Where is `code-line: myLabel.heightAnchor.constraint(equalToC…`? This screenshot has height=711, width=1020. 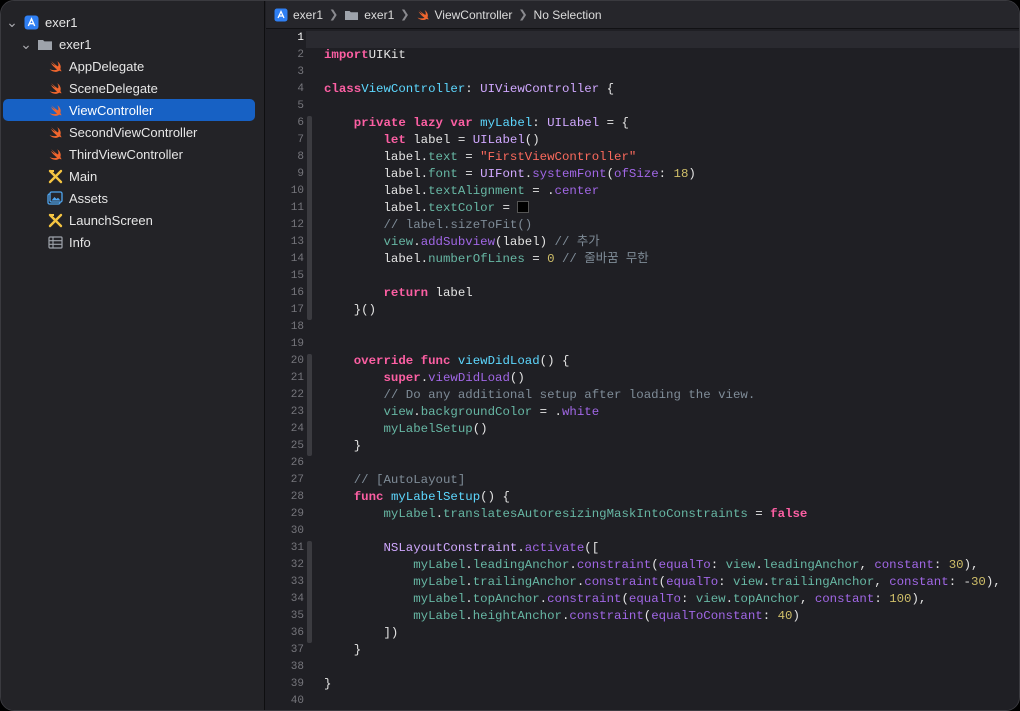 code-line: myLabel.heightAnchor.constraint(equalToC… is located at coordinates (662, 616).